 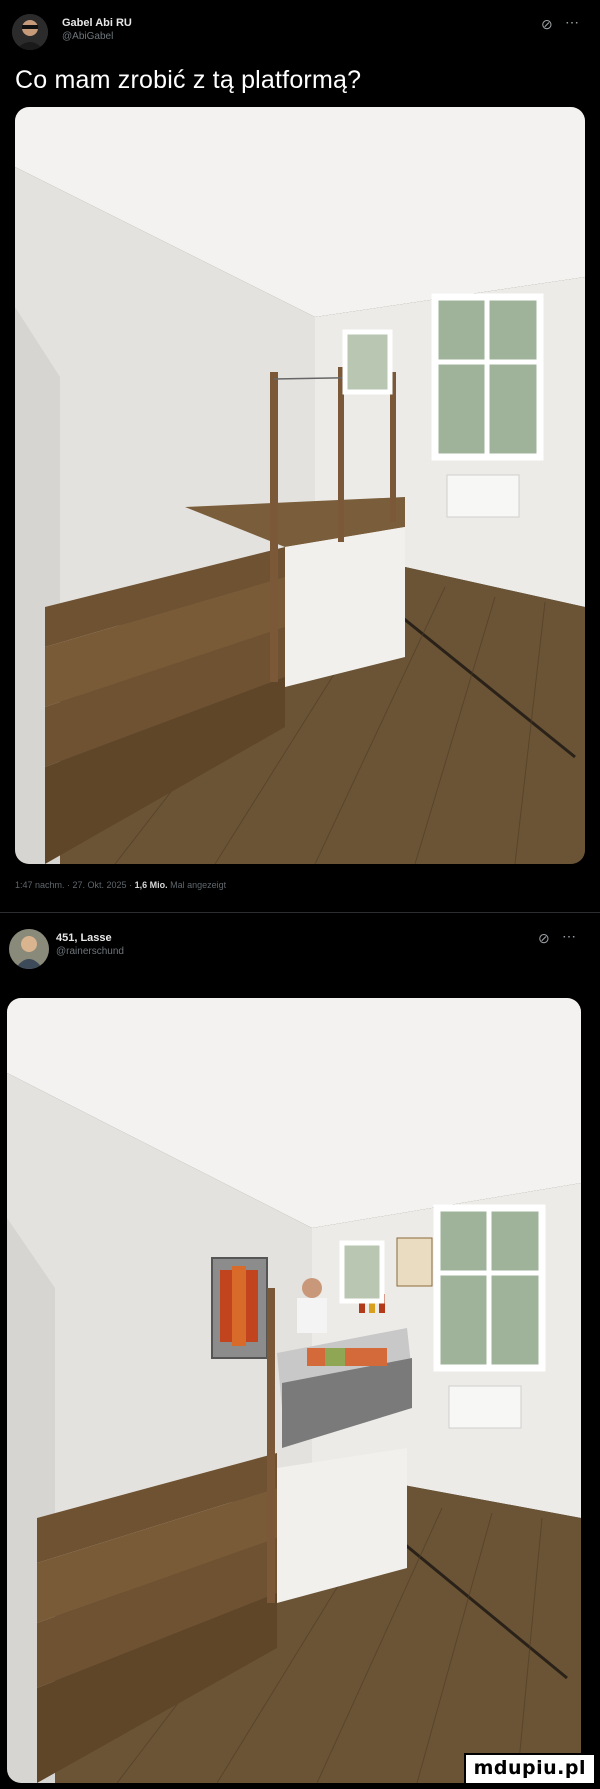 I want to click on view-count: 1,6 Mio., so click(x=151, y=885).